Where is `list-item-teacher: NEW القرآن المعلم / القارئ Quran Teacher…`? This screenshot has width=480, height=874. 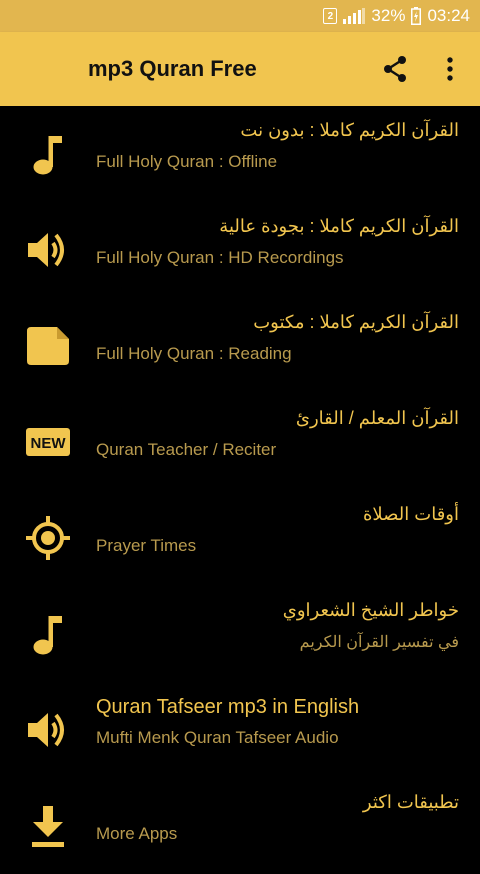 list-item-teacher: NEW القرآن المعلم / القارئ Quran Teacher… is located at coordinates (240, 442).